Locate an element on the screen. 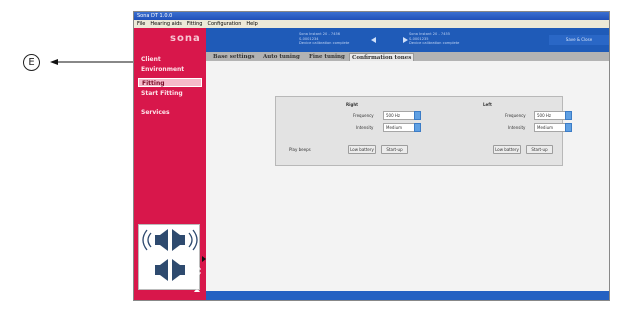 The width and height of the screenshot is (625, 314). next-device-icon is located at coordinates (405, 40).